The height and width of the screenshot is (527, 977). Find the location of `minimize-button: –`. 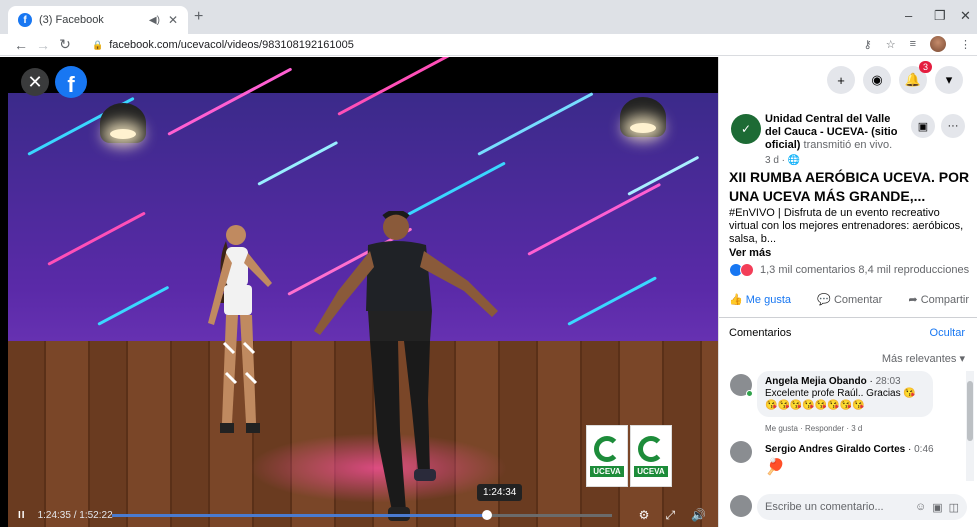

minimize-button: – is located at coordinates (908, 15).